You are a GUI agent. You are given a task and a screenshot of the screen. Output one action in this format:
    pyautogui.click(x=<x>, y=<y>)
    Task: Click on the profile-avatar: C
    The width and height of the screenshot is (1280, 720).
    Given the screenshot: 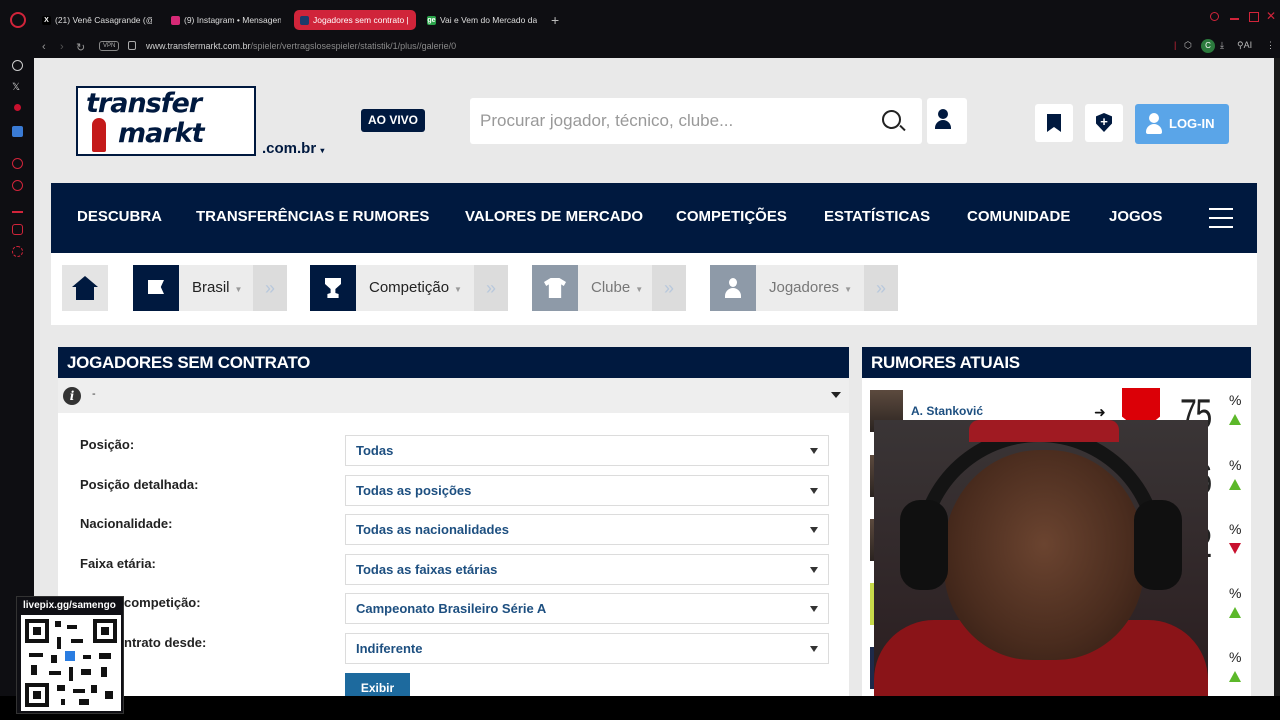 What is the action you would take?
    pyautogui.click(x=1208, y=46)
    